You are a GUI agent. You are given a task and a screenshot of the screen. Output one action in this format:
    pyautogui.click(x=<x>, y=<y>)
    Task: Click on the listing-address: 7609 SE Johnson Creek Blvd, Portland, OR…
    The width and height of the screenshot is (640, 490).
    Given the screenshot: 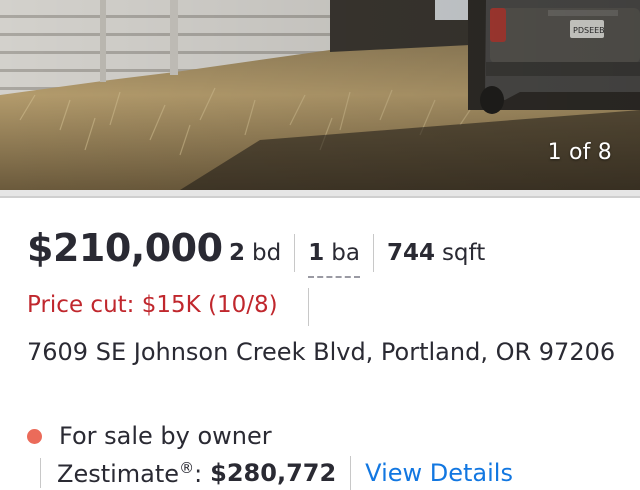 What is the action you would take?
    pyautogui.click(x=321, y=352)
    